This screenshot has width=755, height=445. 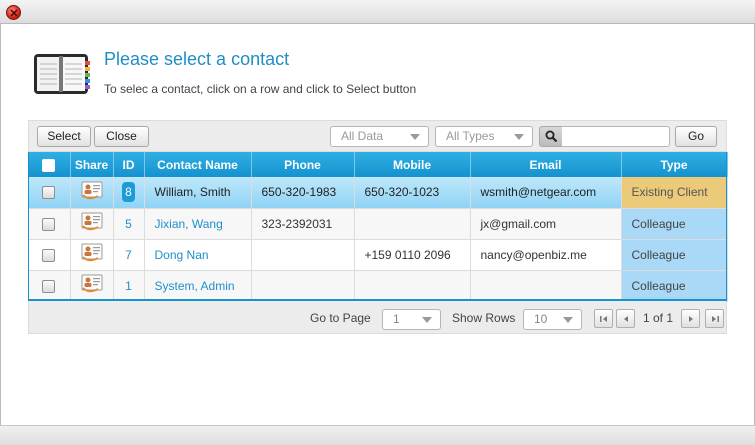 What do you see at coordinates (92, 164) in the screenshot?
I see `column-header-share: Share` at bounding box center [92, 164].